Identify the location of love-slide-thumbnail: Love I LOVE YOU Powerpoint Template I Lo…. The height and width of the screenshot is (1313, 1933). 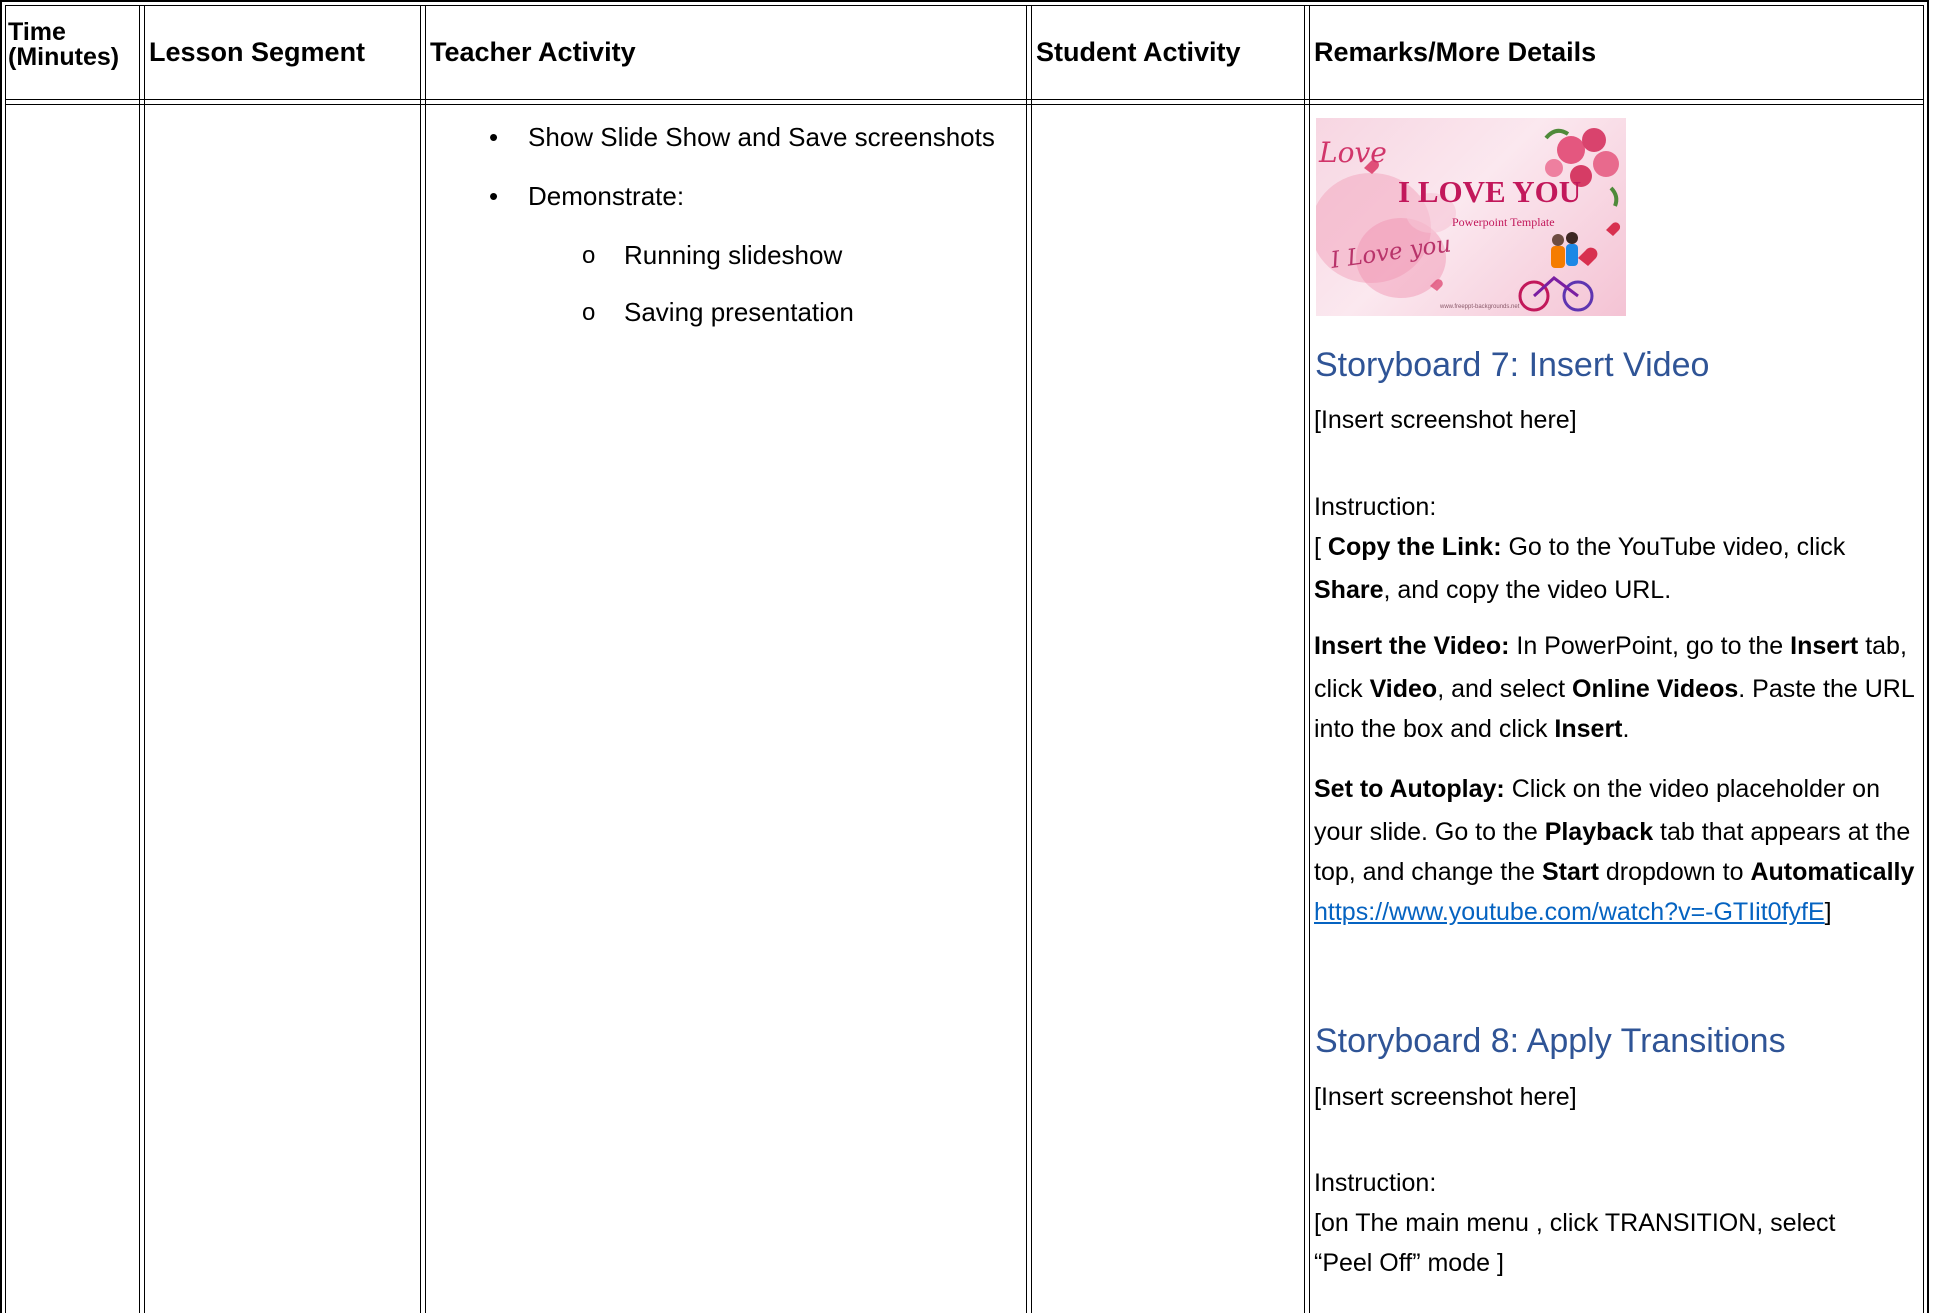
(1471, 217).